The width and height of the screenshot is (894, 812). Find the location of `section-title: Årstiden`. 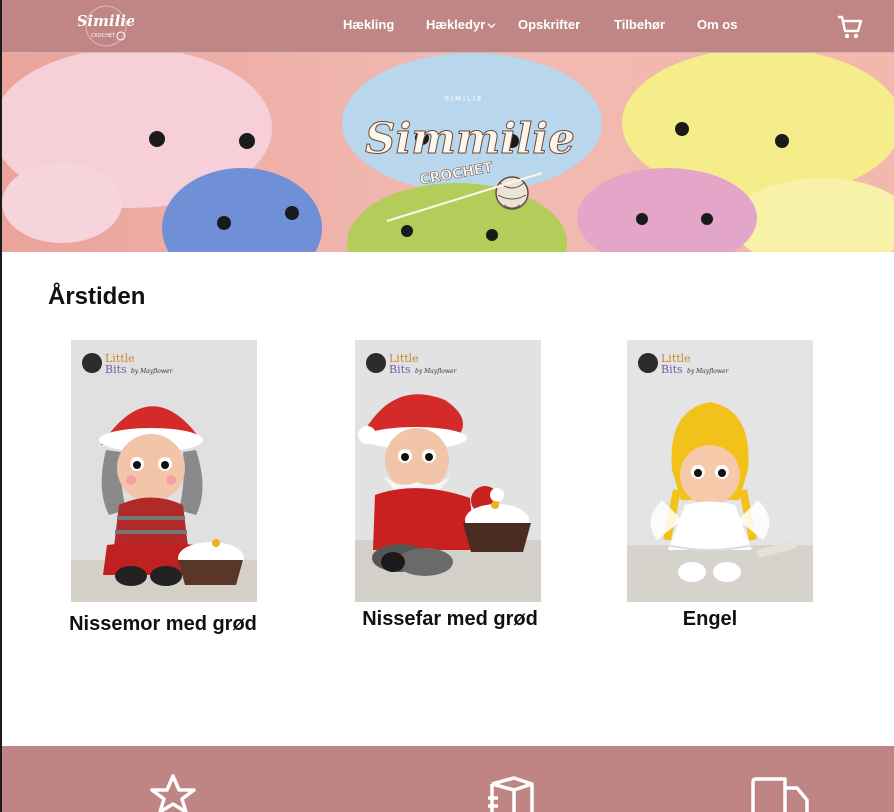

section-title: Årstiden is located at coordinates (97, 296).